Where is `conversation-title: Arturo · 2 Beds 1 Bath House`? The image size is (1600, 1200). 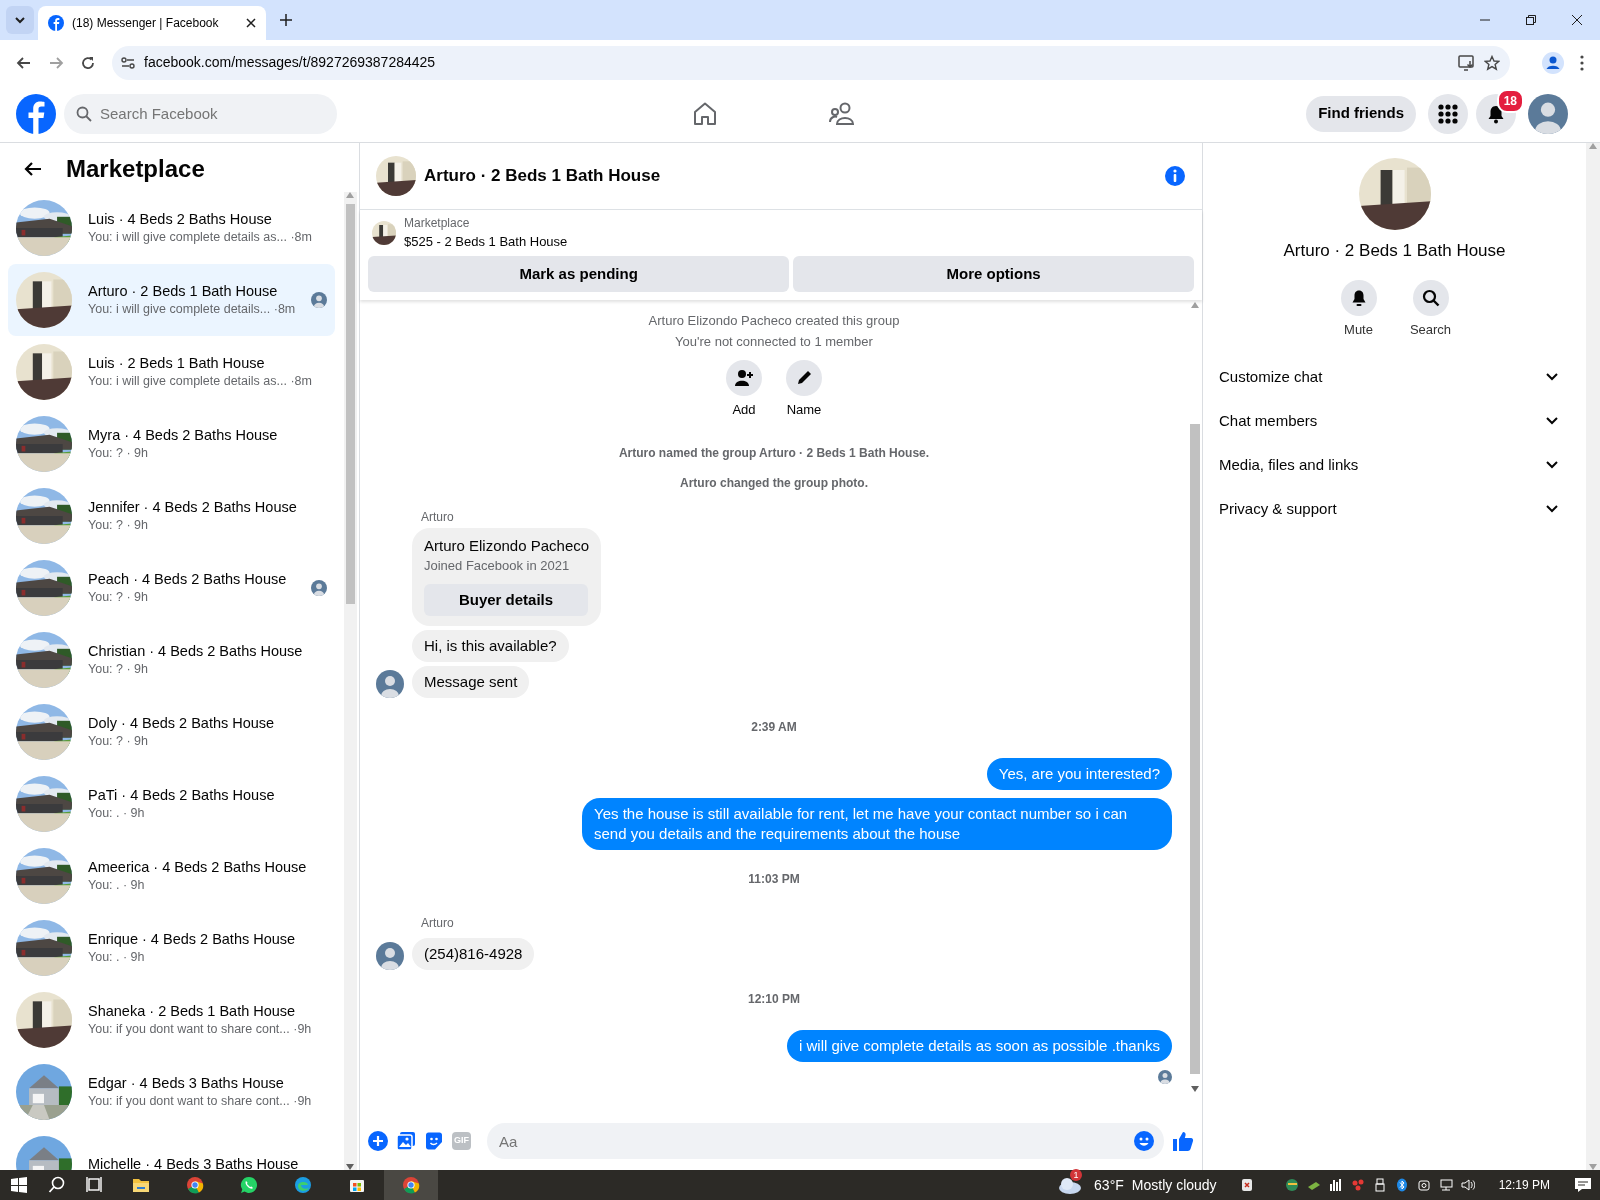 conversation-title: Arturo · 2 Beds 1 Bath House is located at coordinates (183, 292).